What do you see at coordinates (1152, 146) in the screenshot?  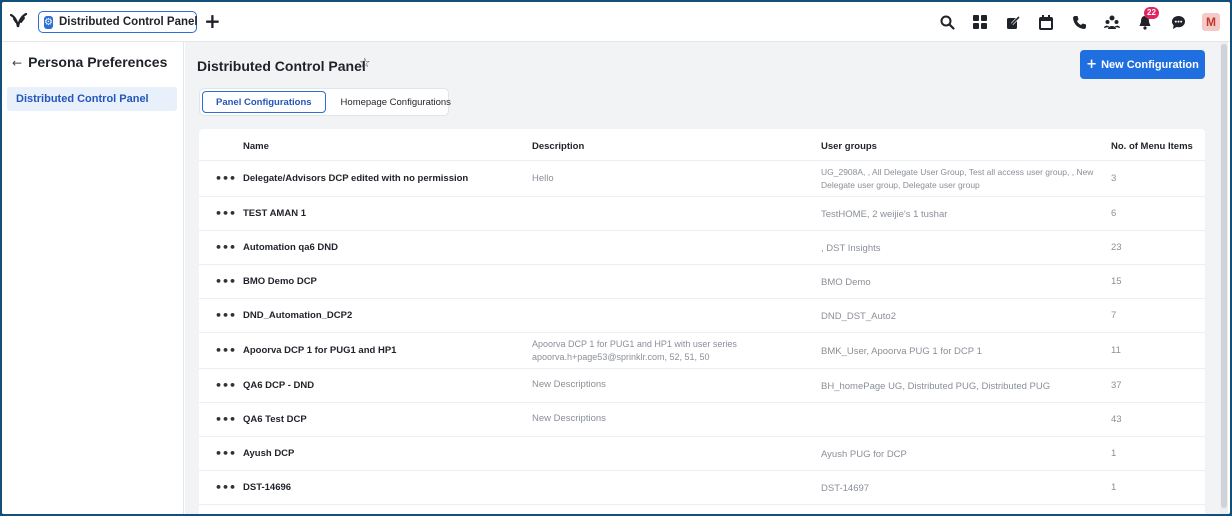 I see `header-menu-items: No. of Menu Items` at bounding box center [1152, 146].